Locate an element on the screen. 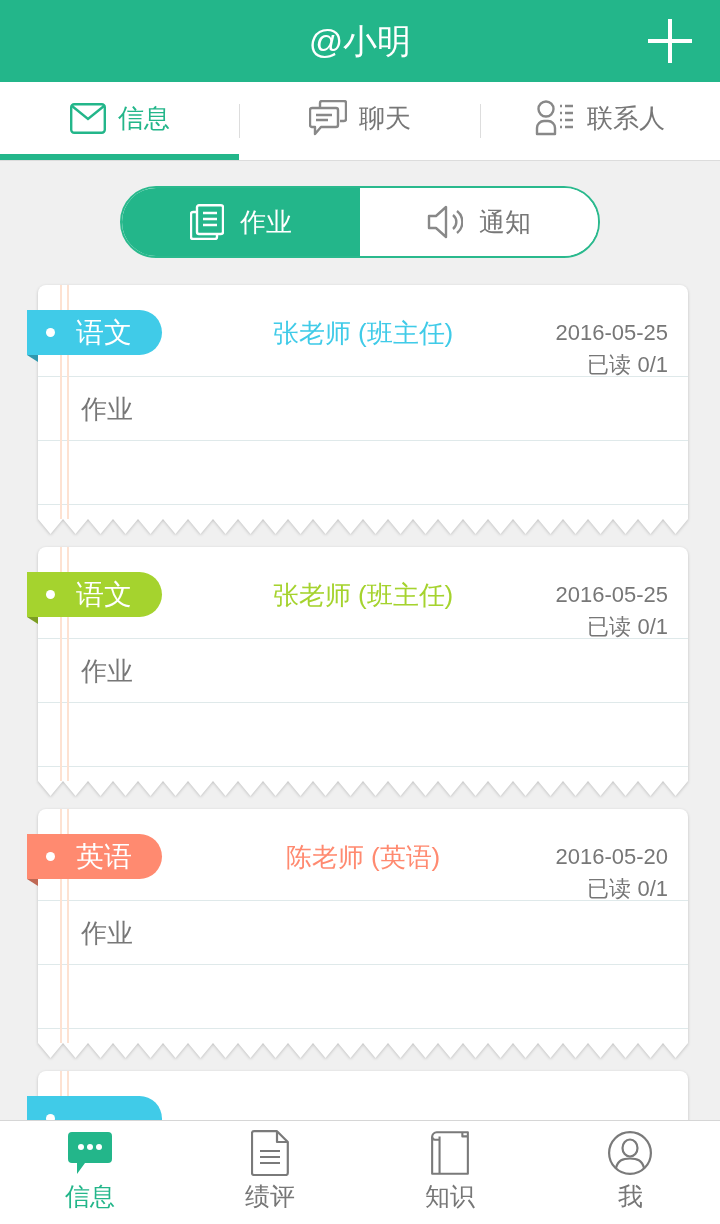  nav-label: 绩评 is located at coordinates (270, 1196).